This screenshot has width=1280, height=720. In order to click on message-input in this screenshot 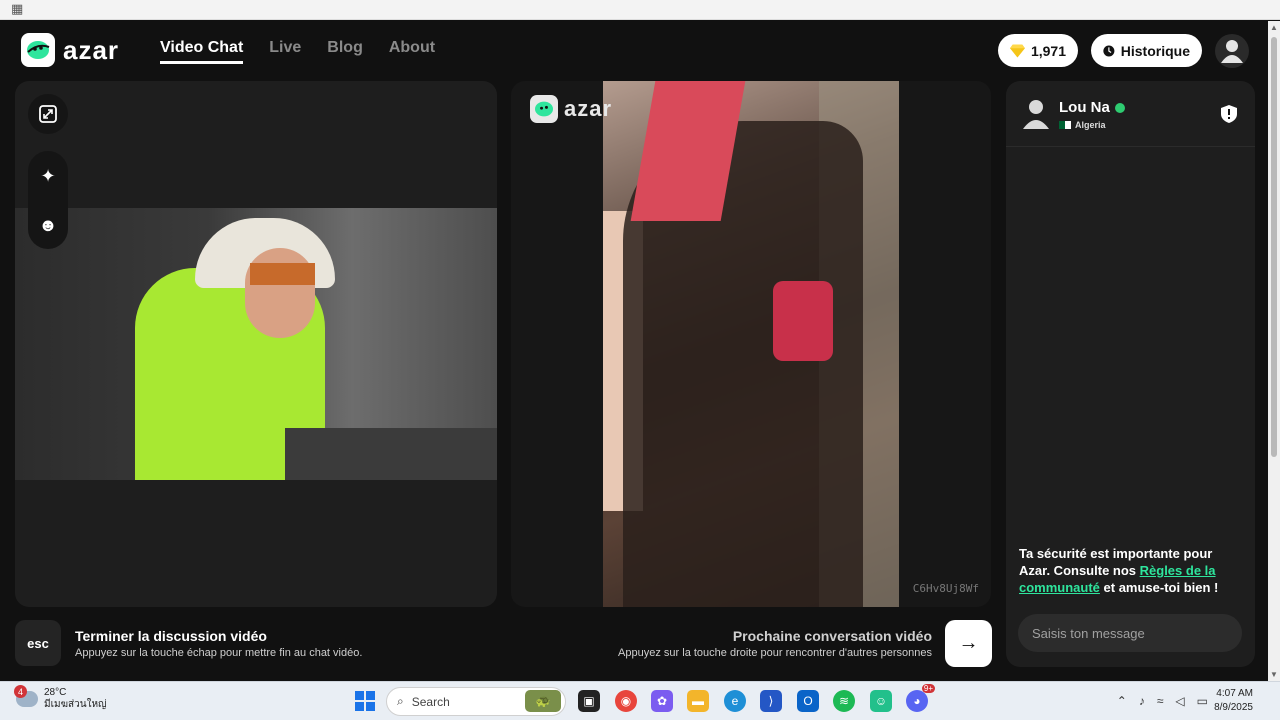, I will do `click(1130, 633)`.